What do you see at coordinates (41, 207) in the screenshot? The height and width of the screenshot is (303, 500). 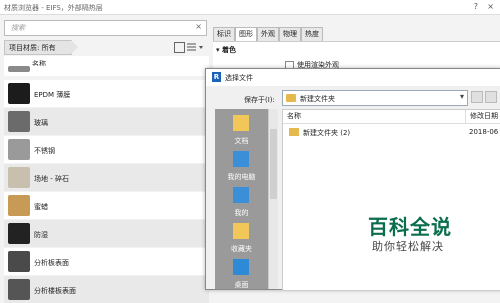 I see `material-name: 蜜蜡` at bounding box center [41, 207].